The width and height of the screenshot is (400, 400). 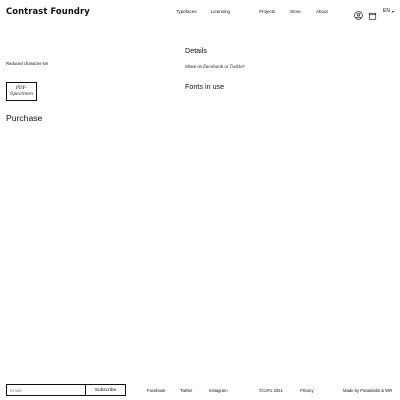 What do you see at coordinates (271, 390) in the screenshot?
I see `footer-copyright: ©CoFo 2021` at bounding box center [271, 390].